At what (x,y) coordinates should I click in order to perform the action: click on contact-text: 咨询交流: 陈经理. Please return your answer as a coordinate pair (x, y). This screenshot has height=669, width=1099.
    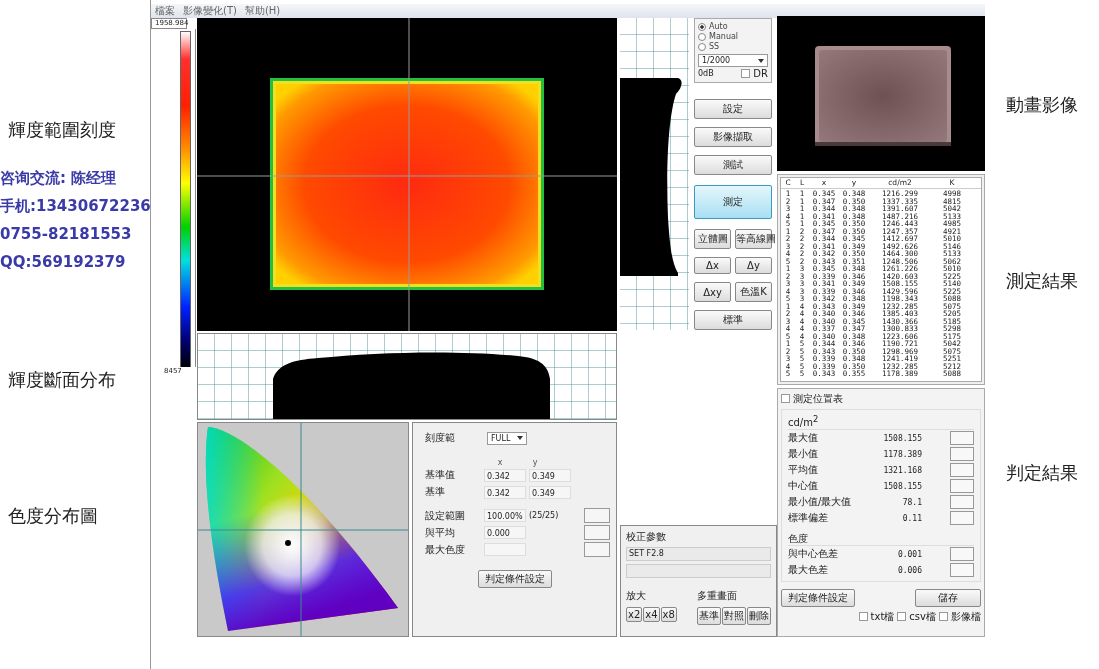
    Looking at the image, I should click on (59, 178).